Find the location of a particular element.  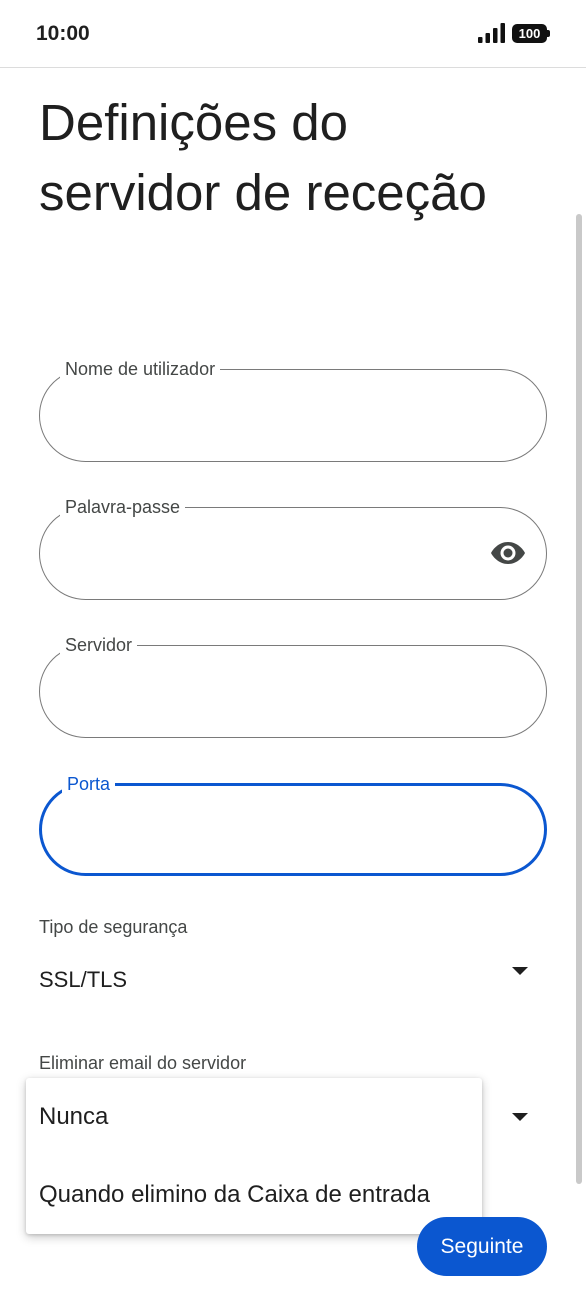

dropdown-menu: Nunca Quando elimino da Caixa de entrada is located at coordinates (254, 1156).